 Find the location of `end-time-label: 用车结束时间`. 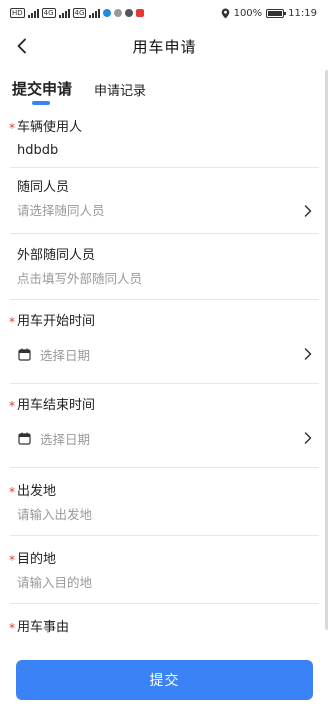

end-time-label: 用车结束时间 is located at coordinates (56, 405).